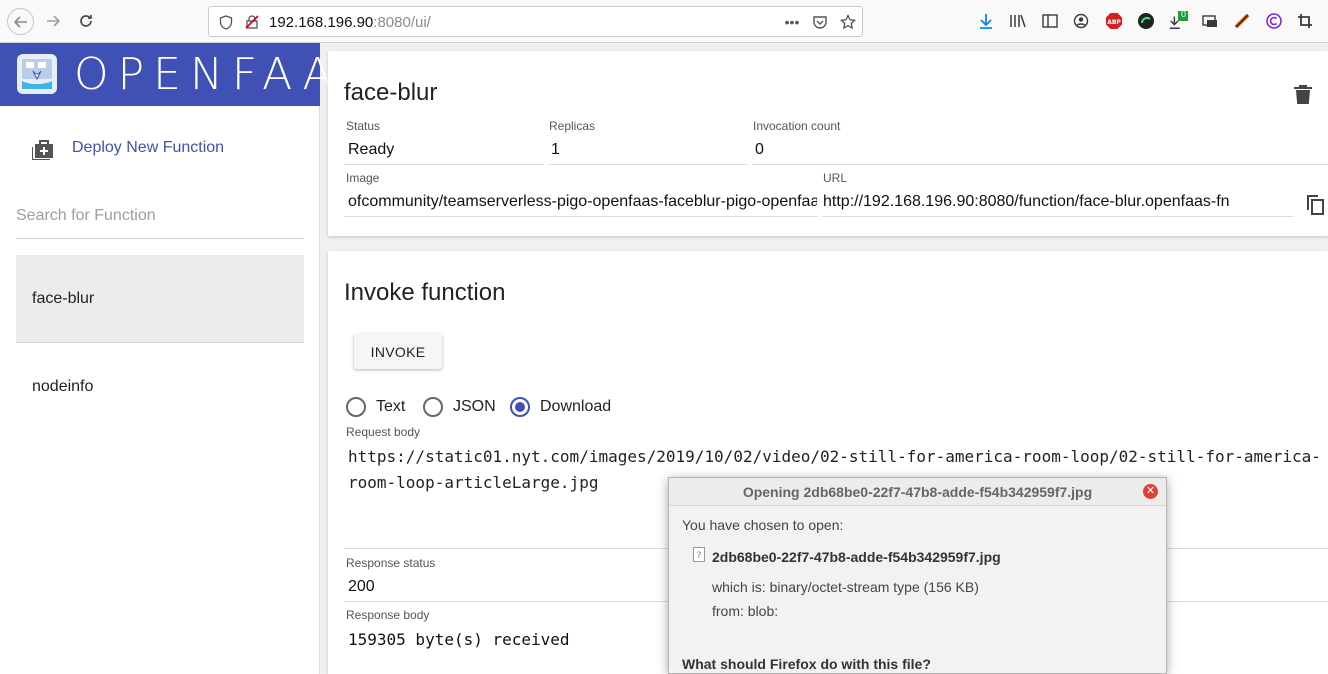 Image resolution: width=1328 pixels, height=674 pixels. Describe the element at coordinates (391, 92) in the screenshot. I see `function-title: face-blur` at that location.